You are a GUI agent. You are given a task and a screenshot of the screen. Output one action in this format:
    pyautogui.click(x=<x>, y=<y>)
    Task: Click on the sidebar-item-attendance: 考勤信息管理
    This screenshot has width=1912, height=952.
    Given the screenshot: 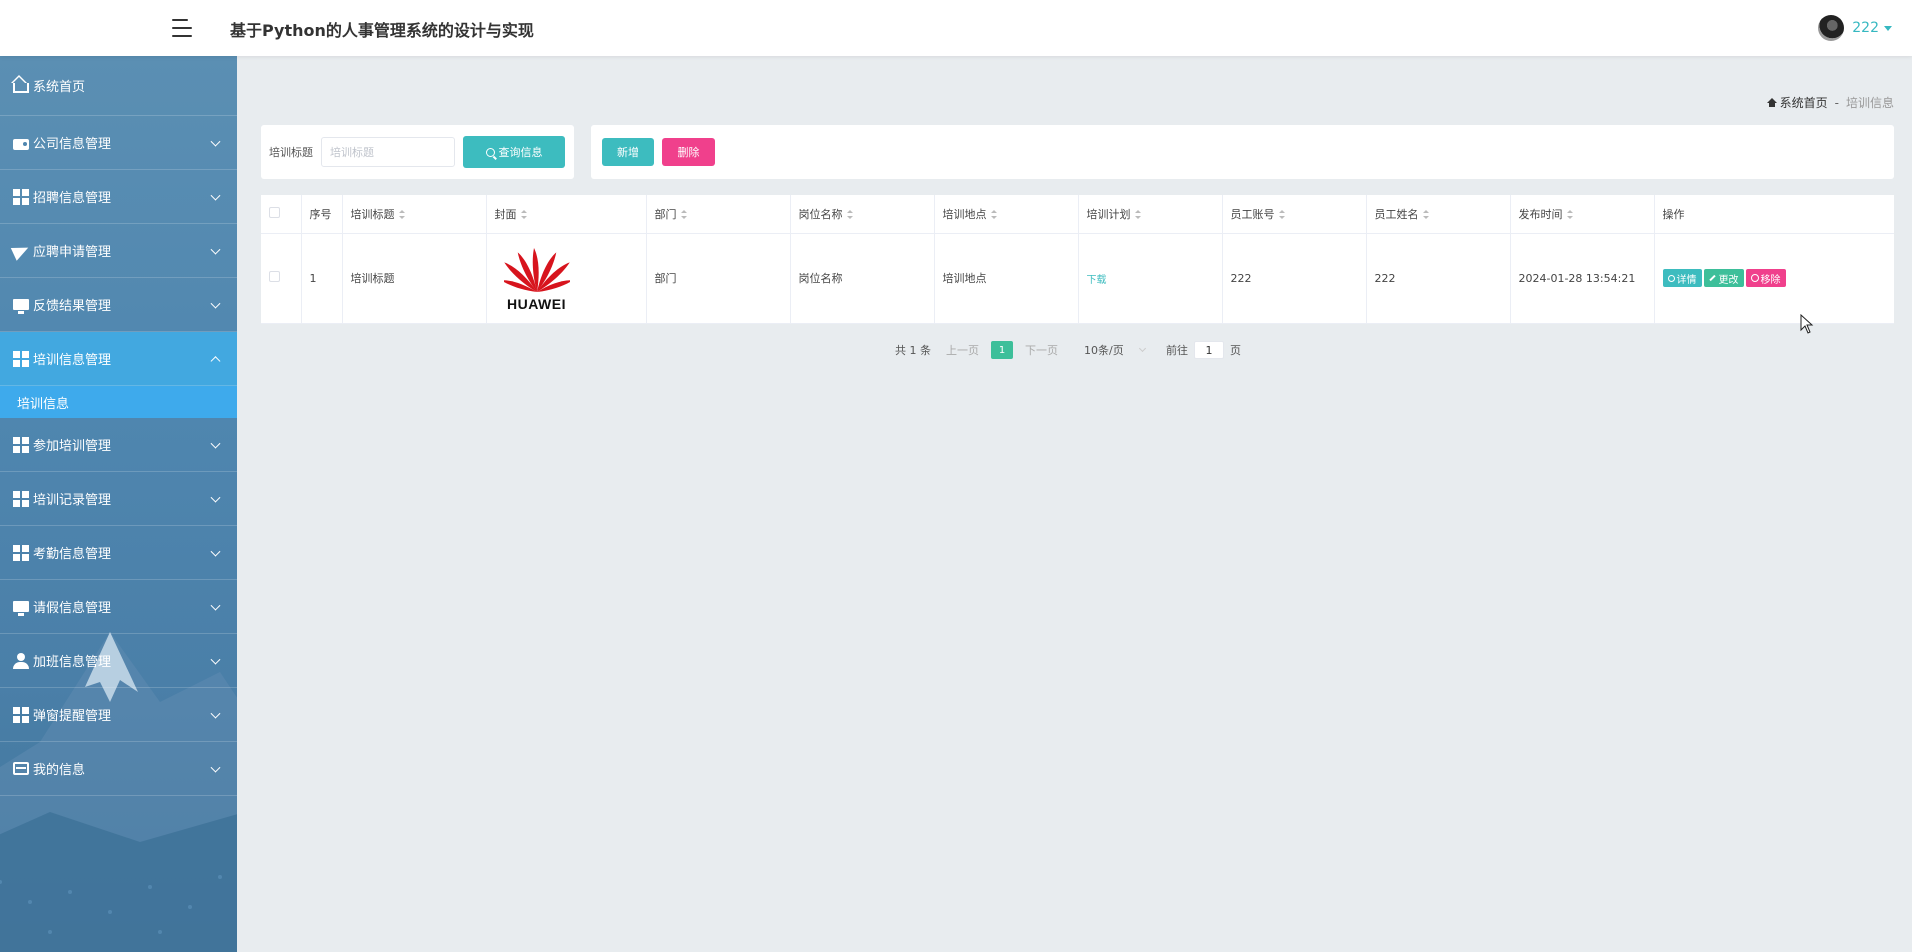 What is the action you would take?
    pyautogui.click(x=118, y=553)
    